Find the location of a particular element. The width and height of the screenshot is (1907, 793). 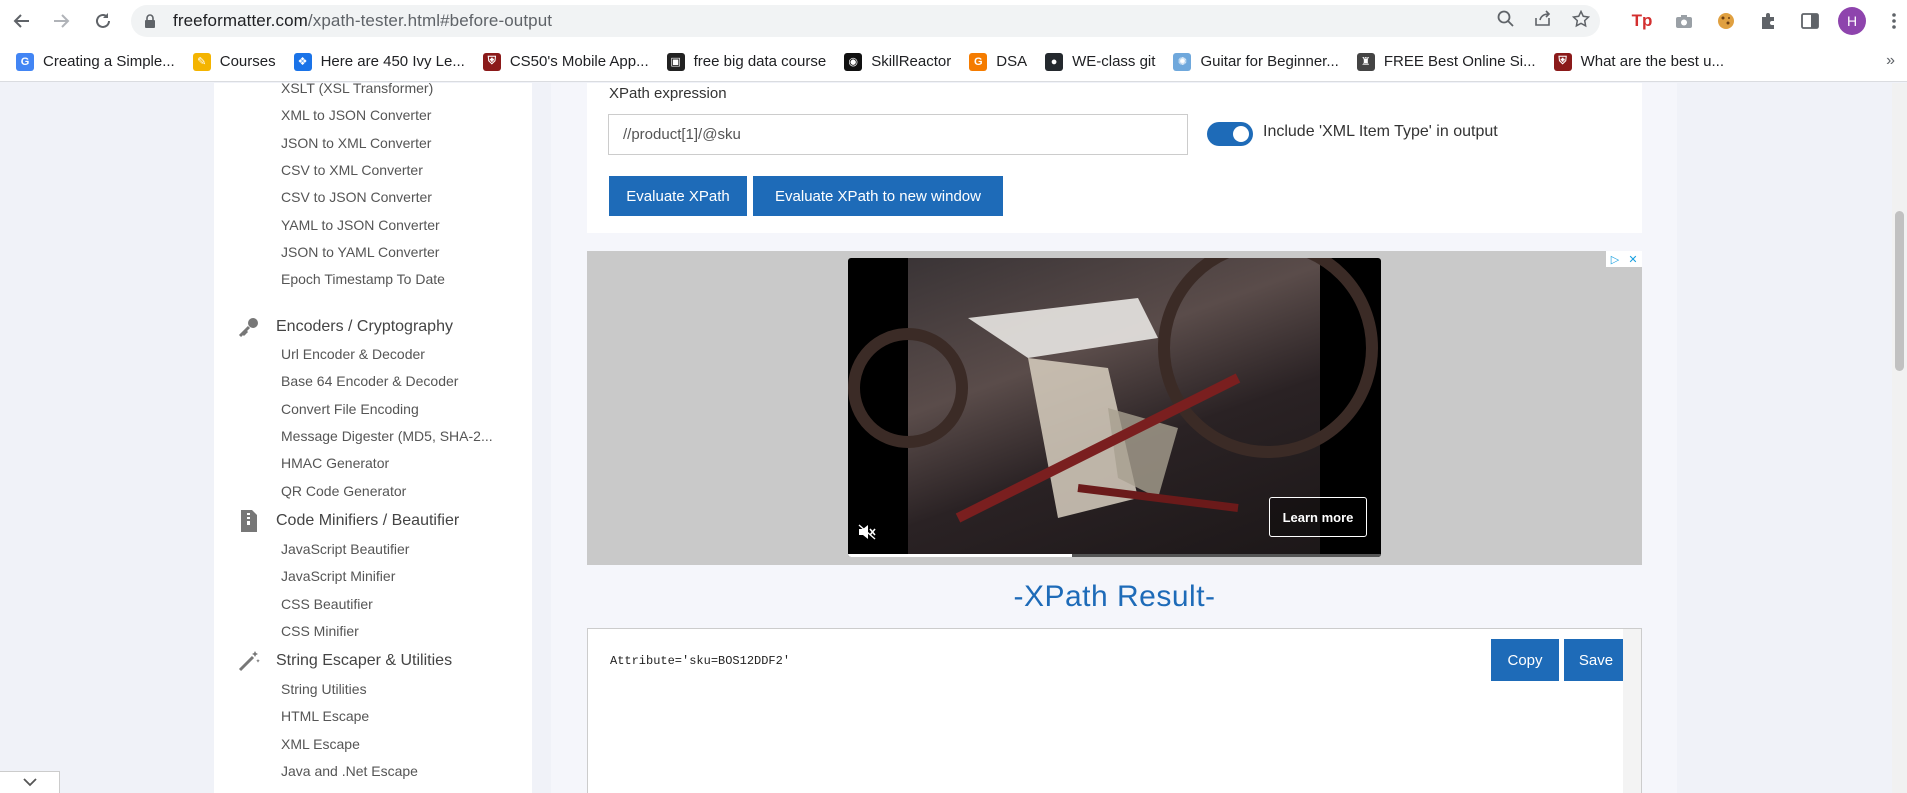

sidebar-link: Epoch Timestamp To Date is located at coordinates (363, 279).